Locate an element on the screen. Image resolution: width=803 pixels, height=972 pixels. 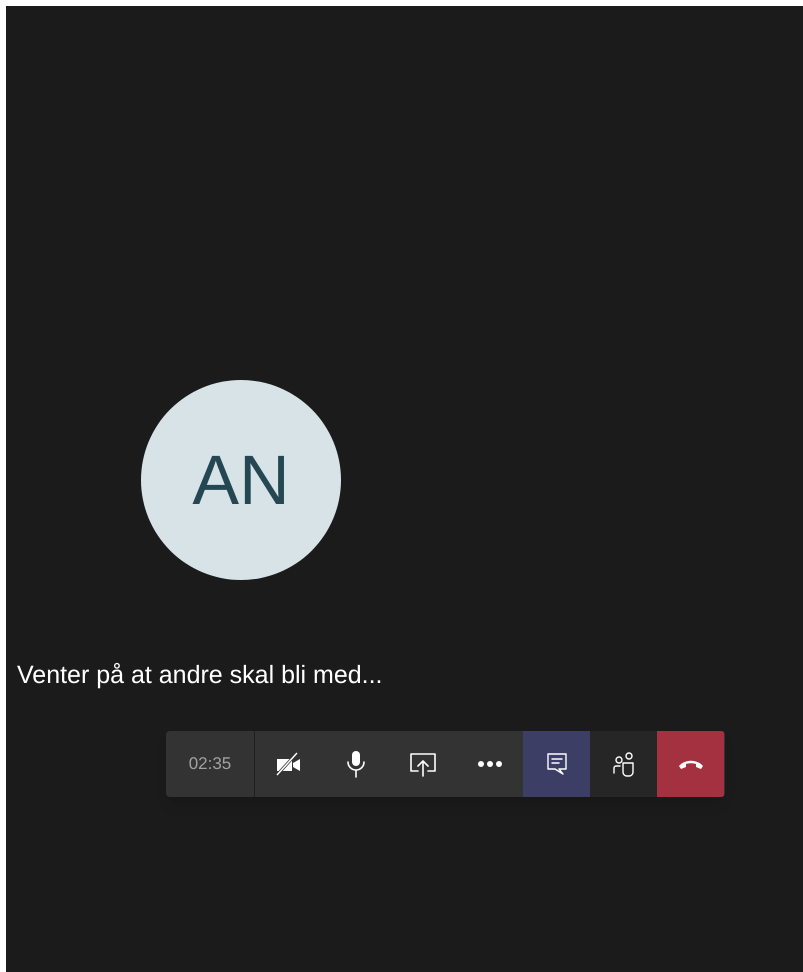
chat-icon is located at coordinates (556, 764).